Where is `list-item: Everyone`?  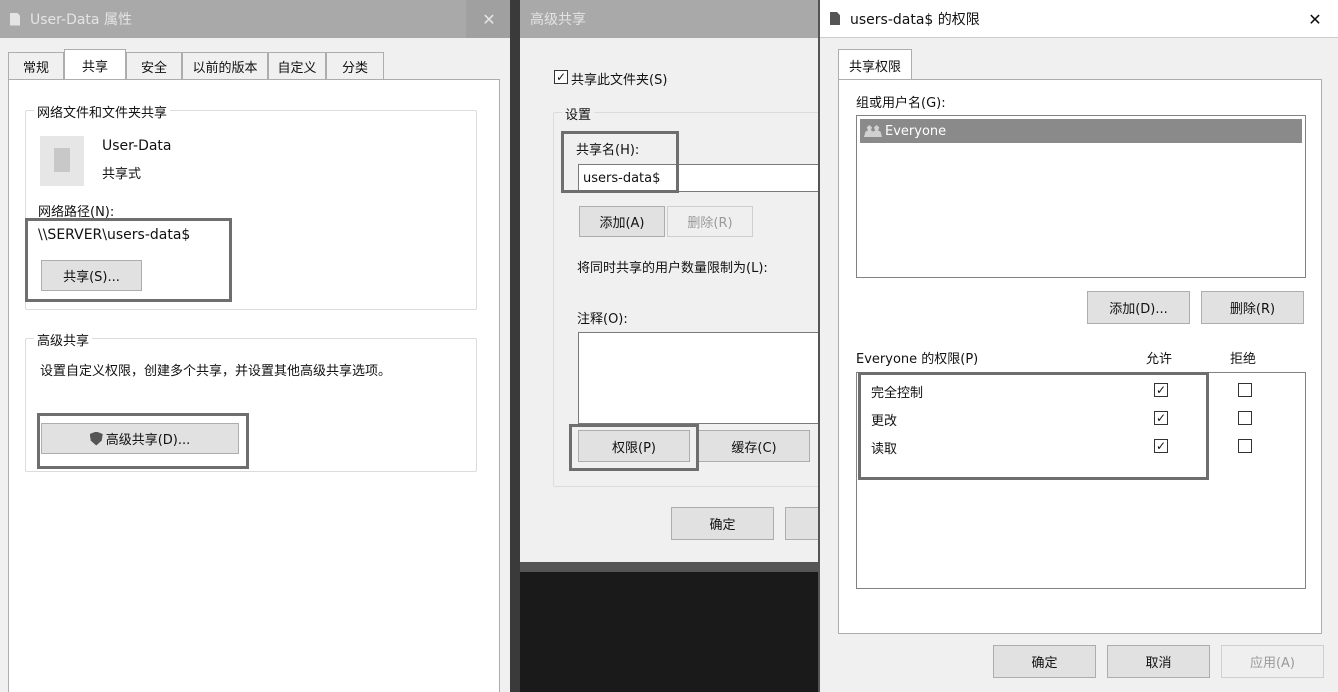 list-item: Everyone is located at coordinates (1081, 131).